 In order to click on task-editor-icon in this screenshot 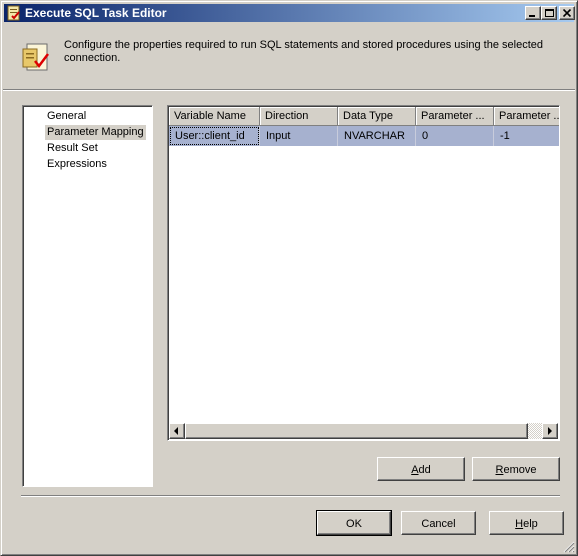, I will do `click(13, 13)`.